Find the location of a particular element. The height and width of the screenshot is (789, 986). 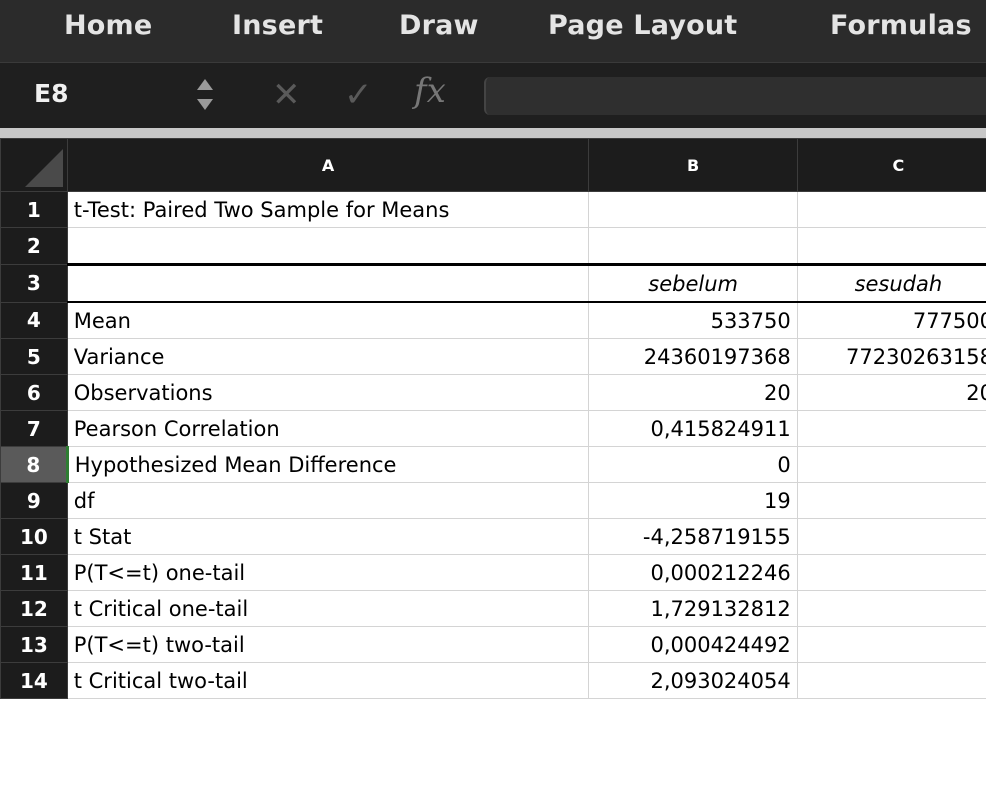

cell-c: 20 is located at coordinates (891, 392).